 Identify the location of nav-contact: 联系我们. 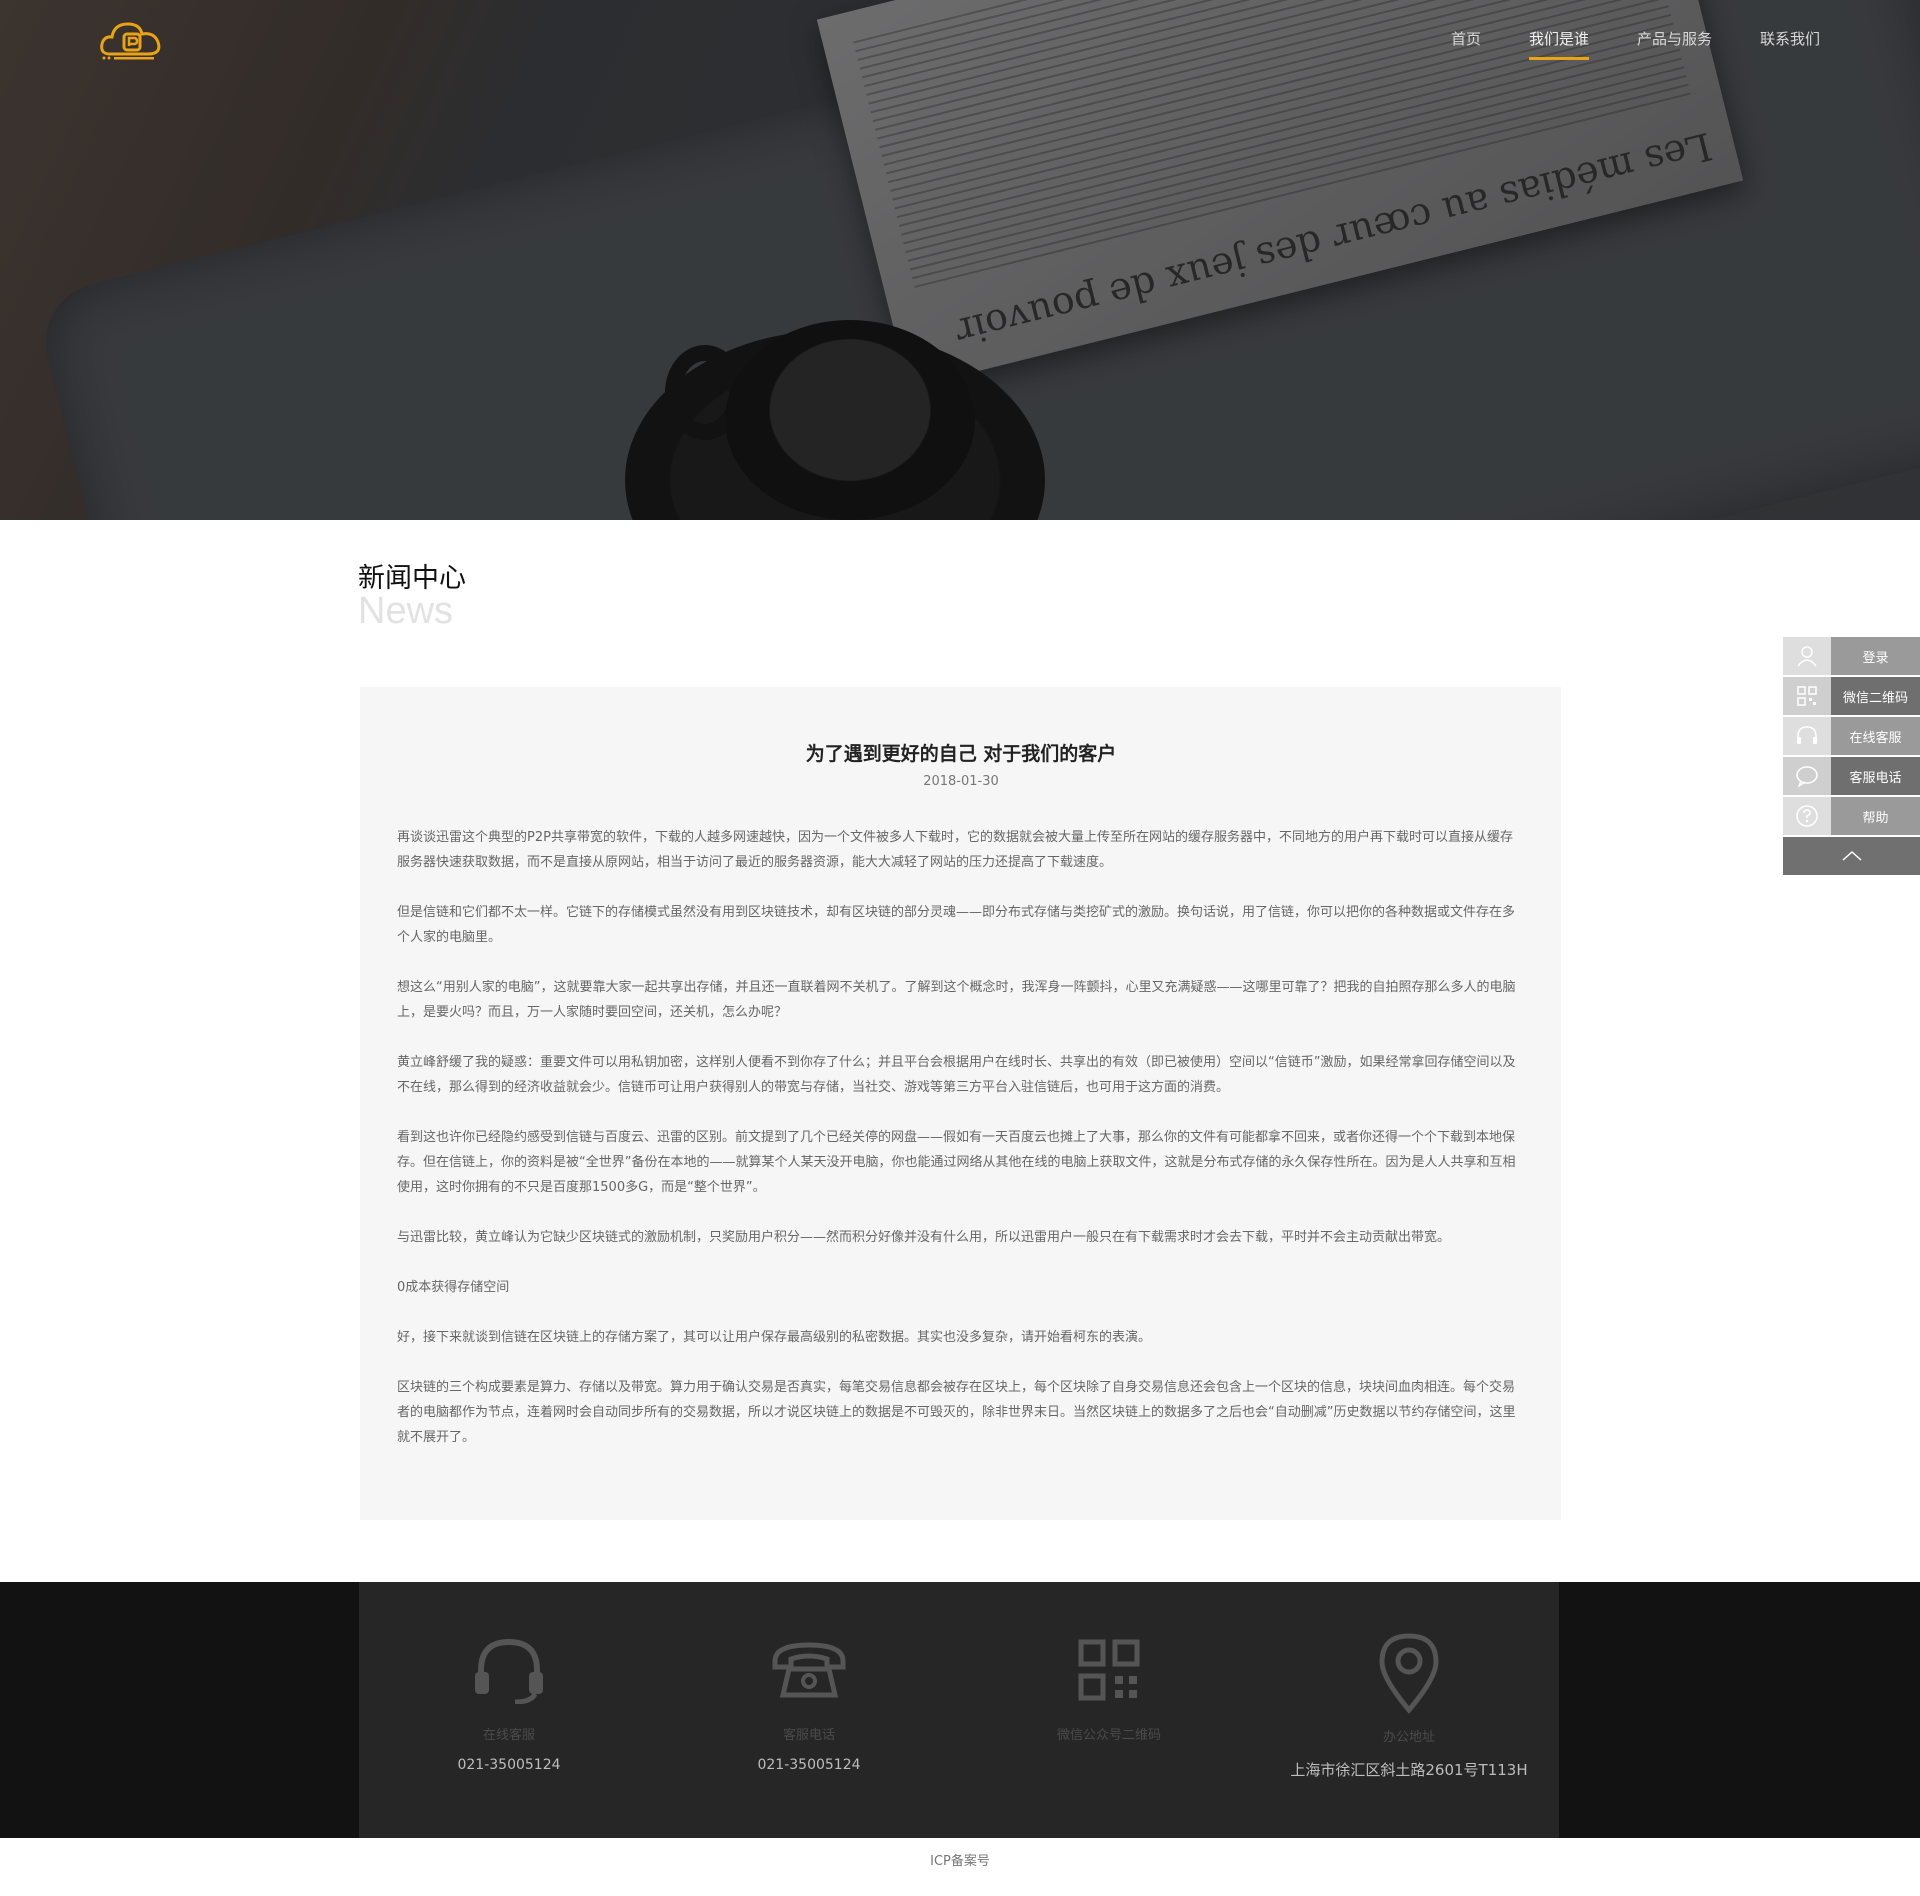
(1790, 44).